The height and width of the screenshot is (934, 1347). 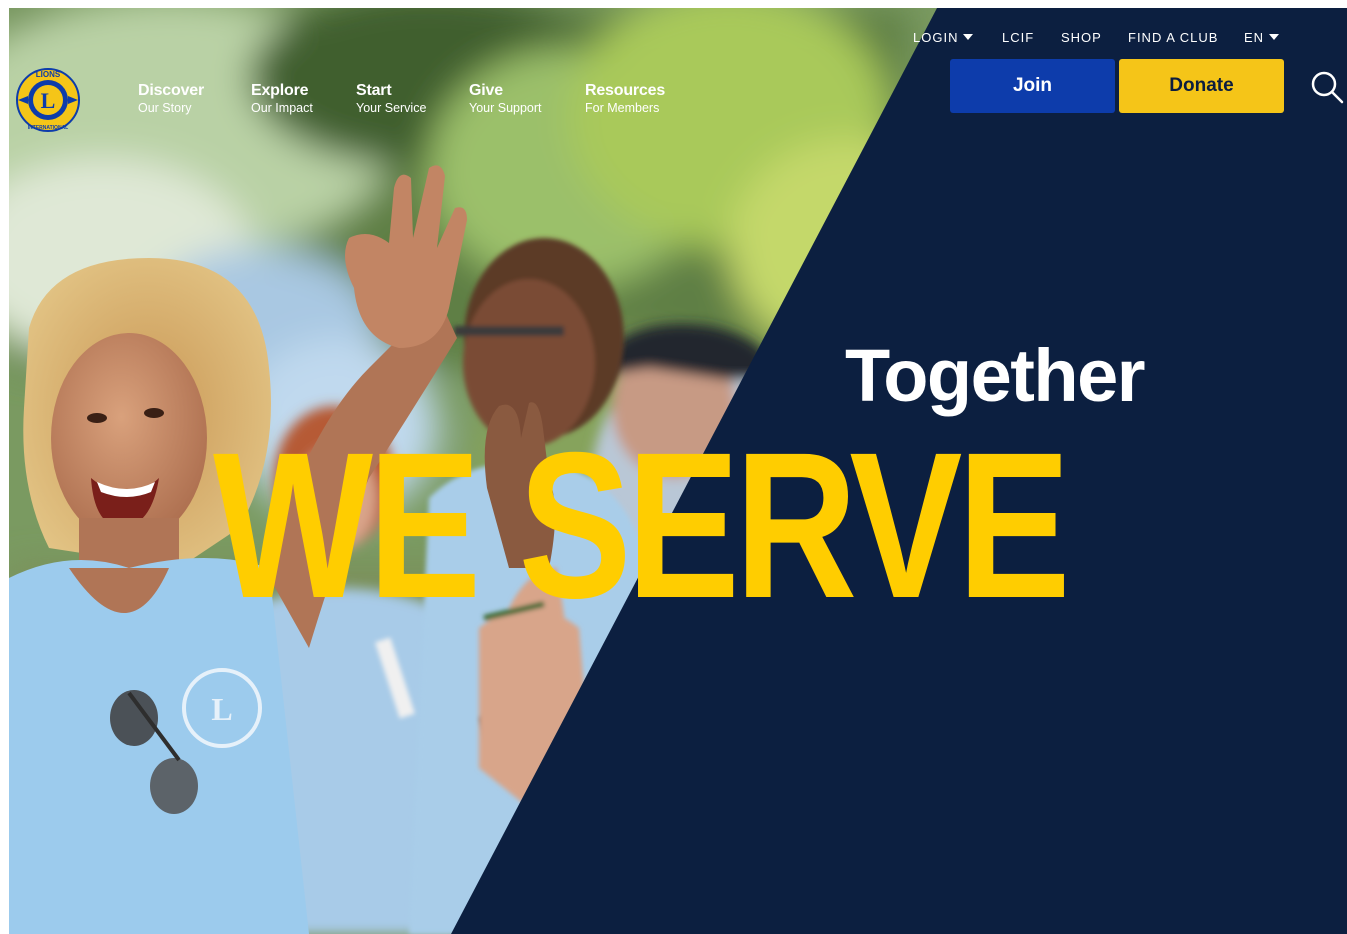 What do you see at coordinates (1201, 86) in the screenshot?
I see `donate-button: Donate` at bounding box center [1201, 86].